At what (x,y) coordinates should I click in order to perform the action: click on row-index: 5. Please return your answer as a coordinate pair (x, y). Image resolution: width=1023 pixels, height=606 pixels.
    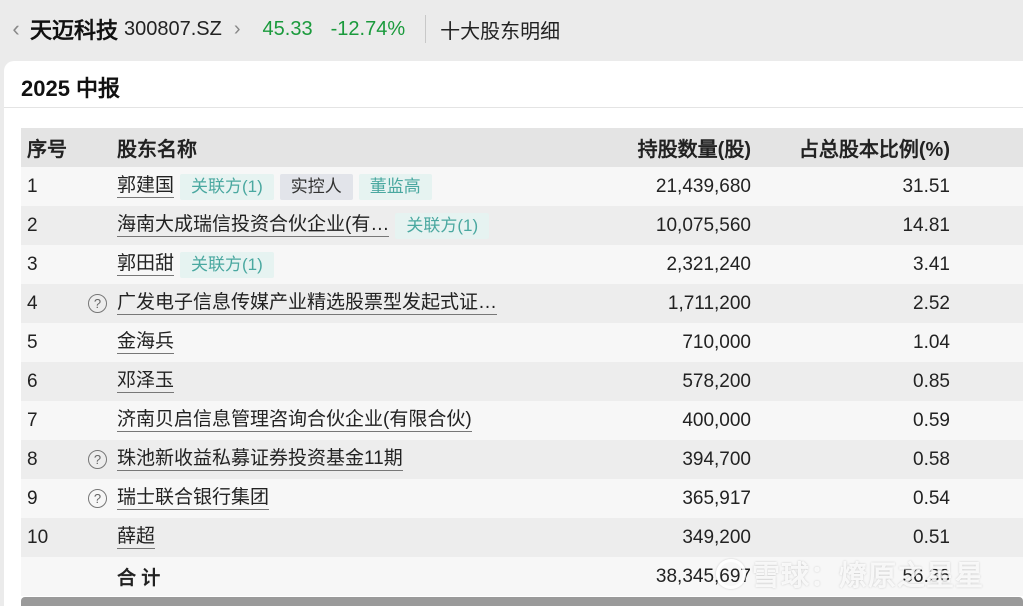
    Looking at the image, I should click on (32, 342).